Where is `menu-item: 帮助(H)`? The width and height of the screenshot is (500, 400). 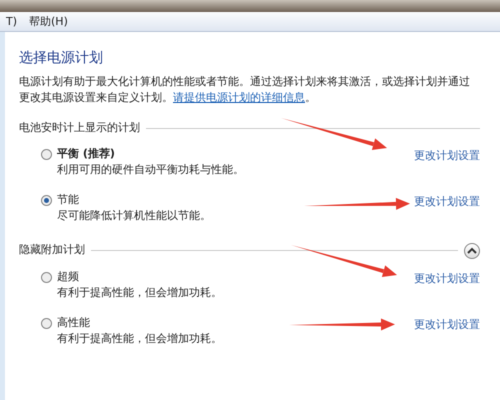 menu-item: 帮助(H) is located at coordinates (48, 21).